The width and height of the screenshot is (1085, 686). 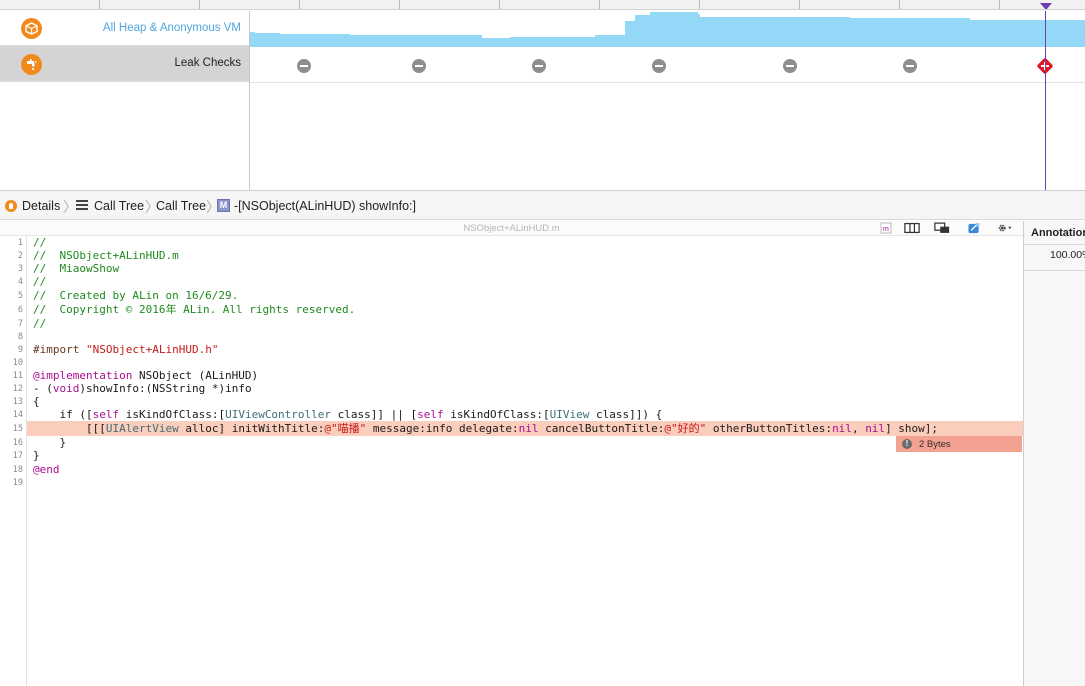 What do you see at coordinates (106, 255) in the screenshot?
I see `code-line-2: // NSObject+ALinHUD.m` at bounding box center [106, 255].